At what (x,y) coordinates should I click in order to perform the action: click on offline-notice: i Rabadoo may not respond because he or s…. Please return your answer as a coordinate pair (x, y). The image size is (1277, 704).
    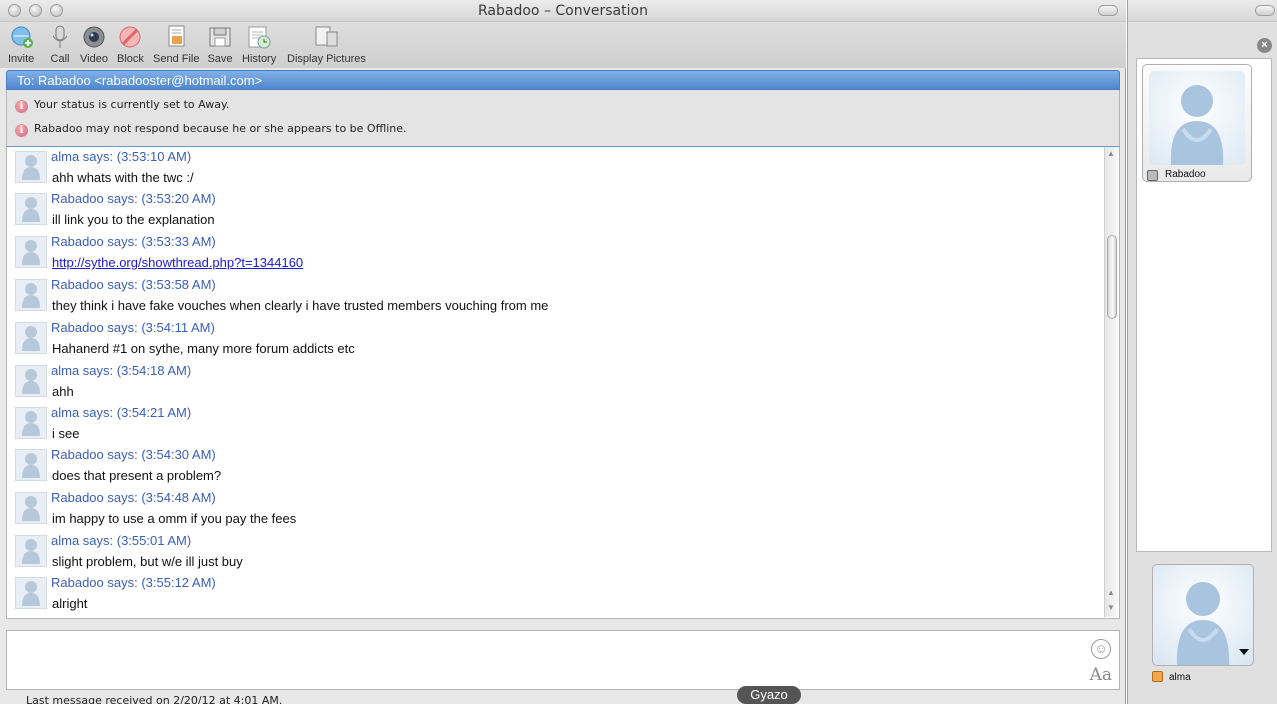
    Looking at the image, I should click on (211, 129).